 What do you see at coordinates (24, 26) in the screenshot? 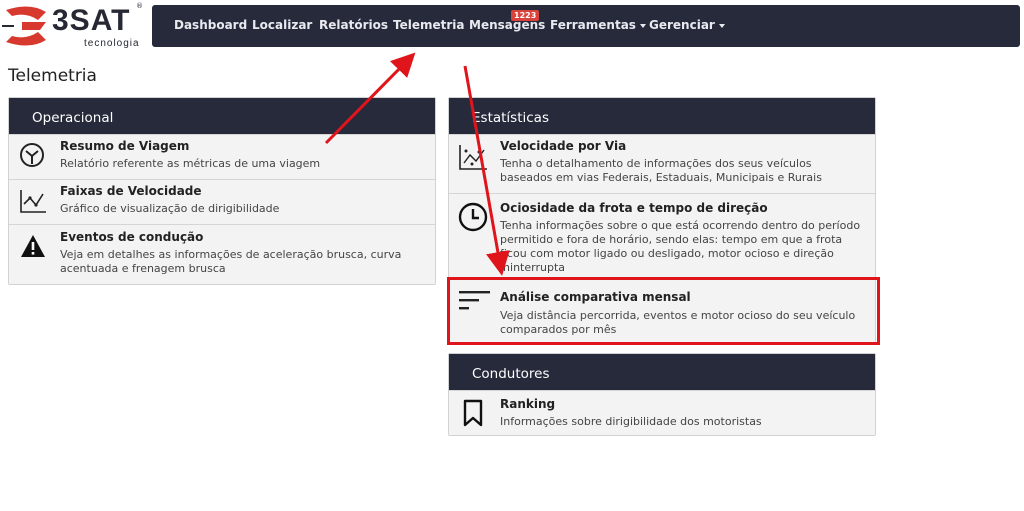
I see `logo-mark-icon` at bounding box center [24, 26].